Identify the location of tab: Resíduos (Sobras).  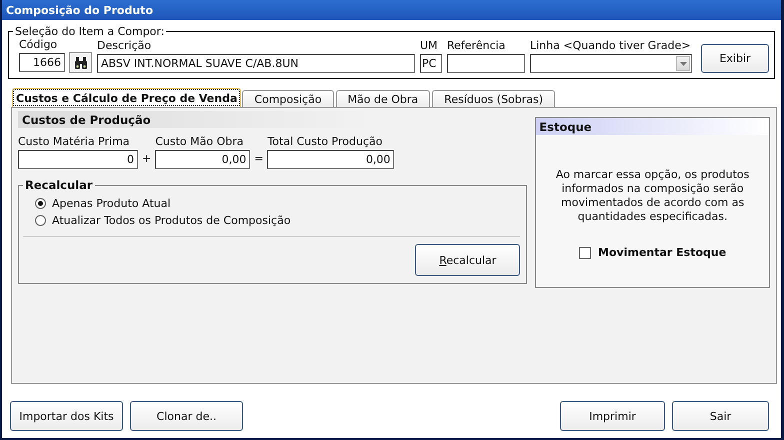
(494, 98).